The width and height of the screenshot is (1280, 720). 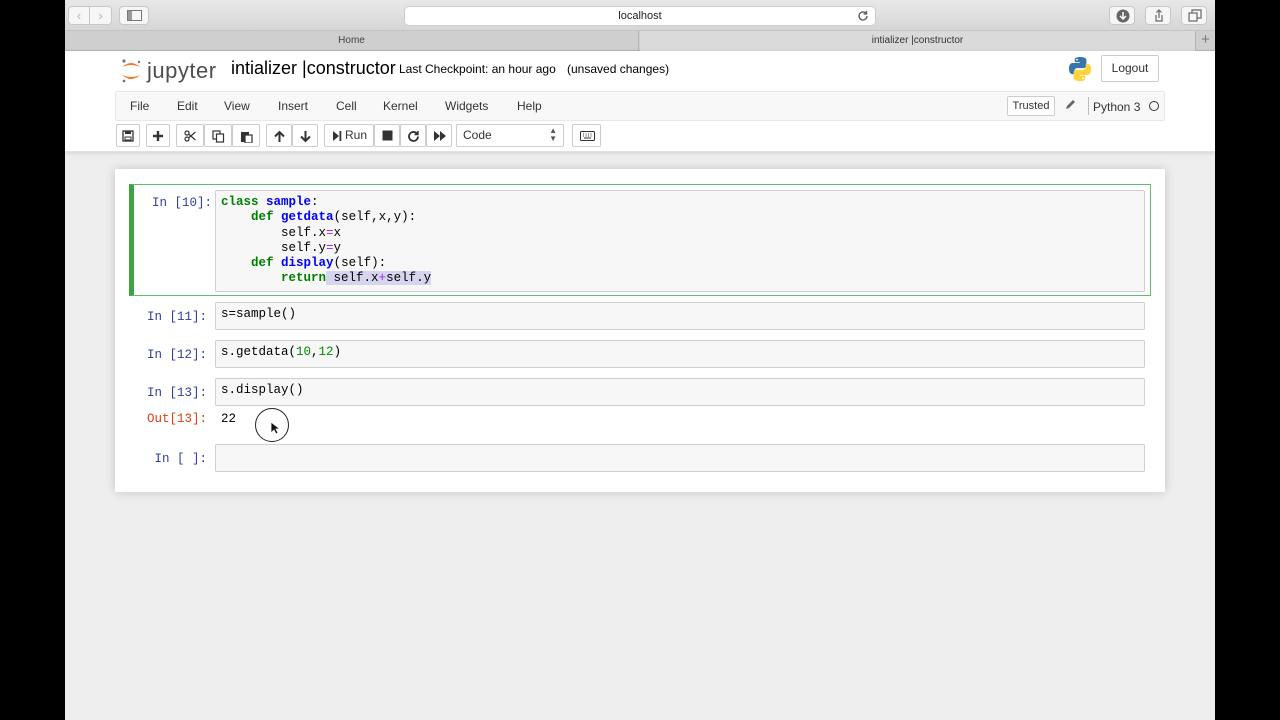 What do you see at coordinates (281, 247) in the screenshot?
I see `code-line: self.y=y` at bounding box center [281, 247].